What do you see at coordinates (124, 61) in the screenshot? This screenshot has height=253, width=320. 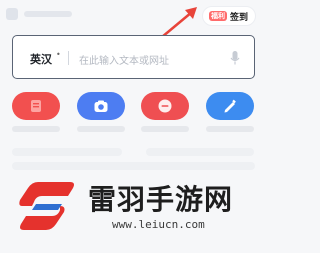 I see `search-placeholder: 在此输入文本或网址` at bounding box center [124, 61].